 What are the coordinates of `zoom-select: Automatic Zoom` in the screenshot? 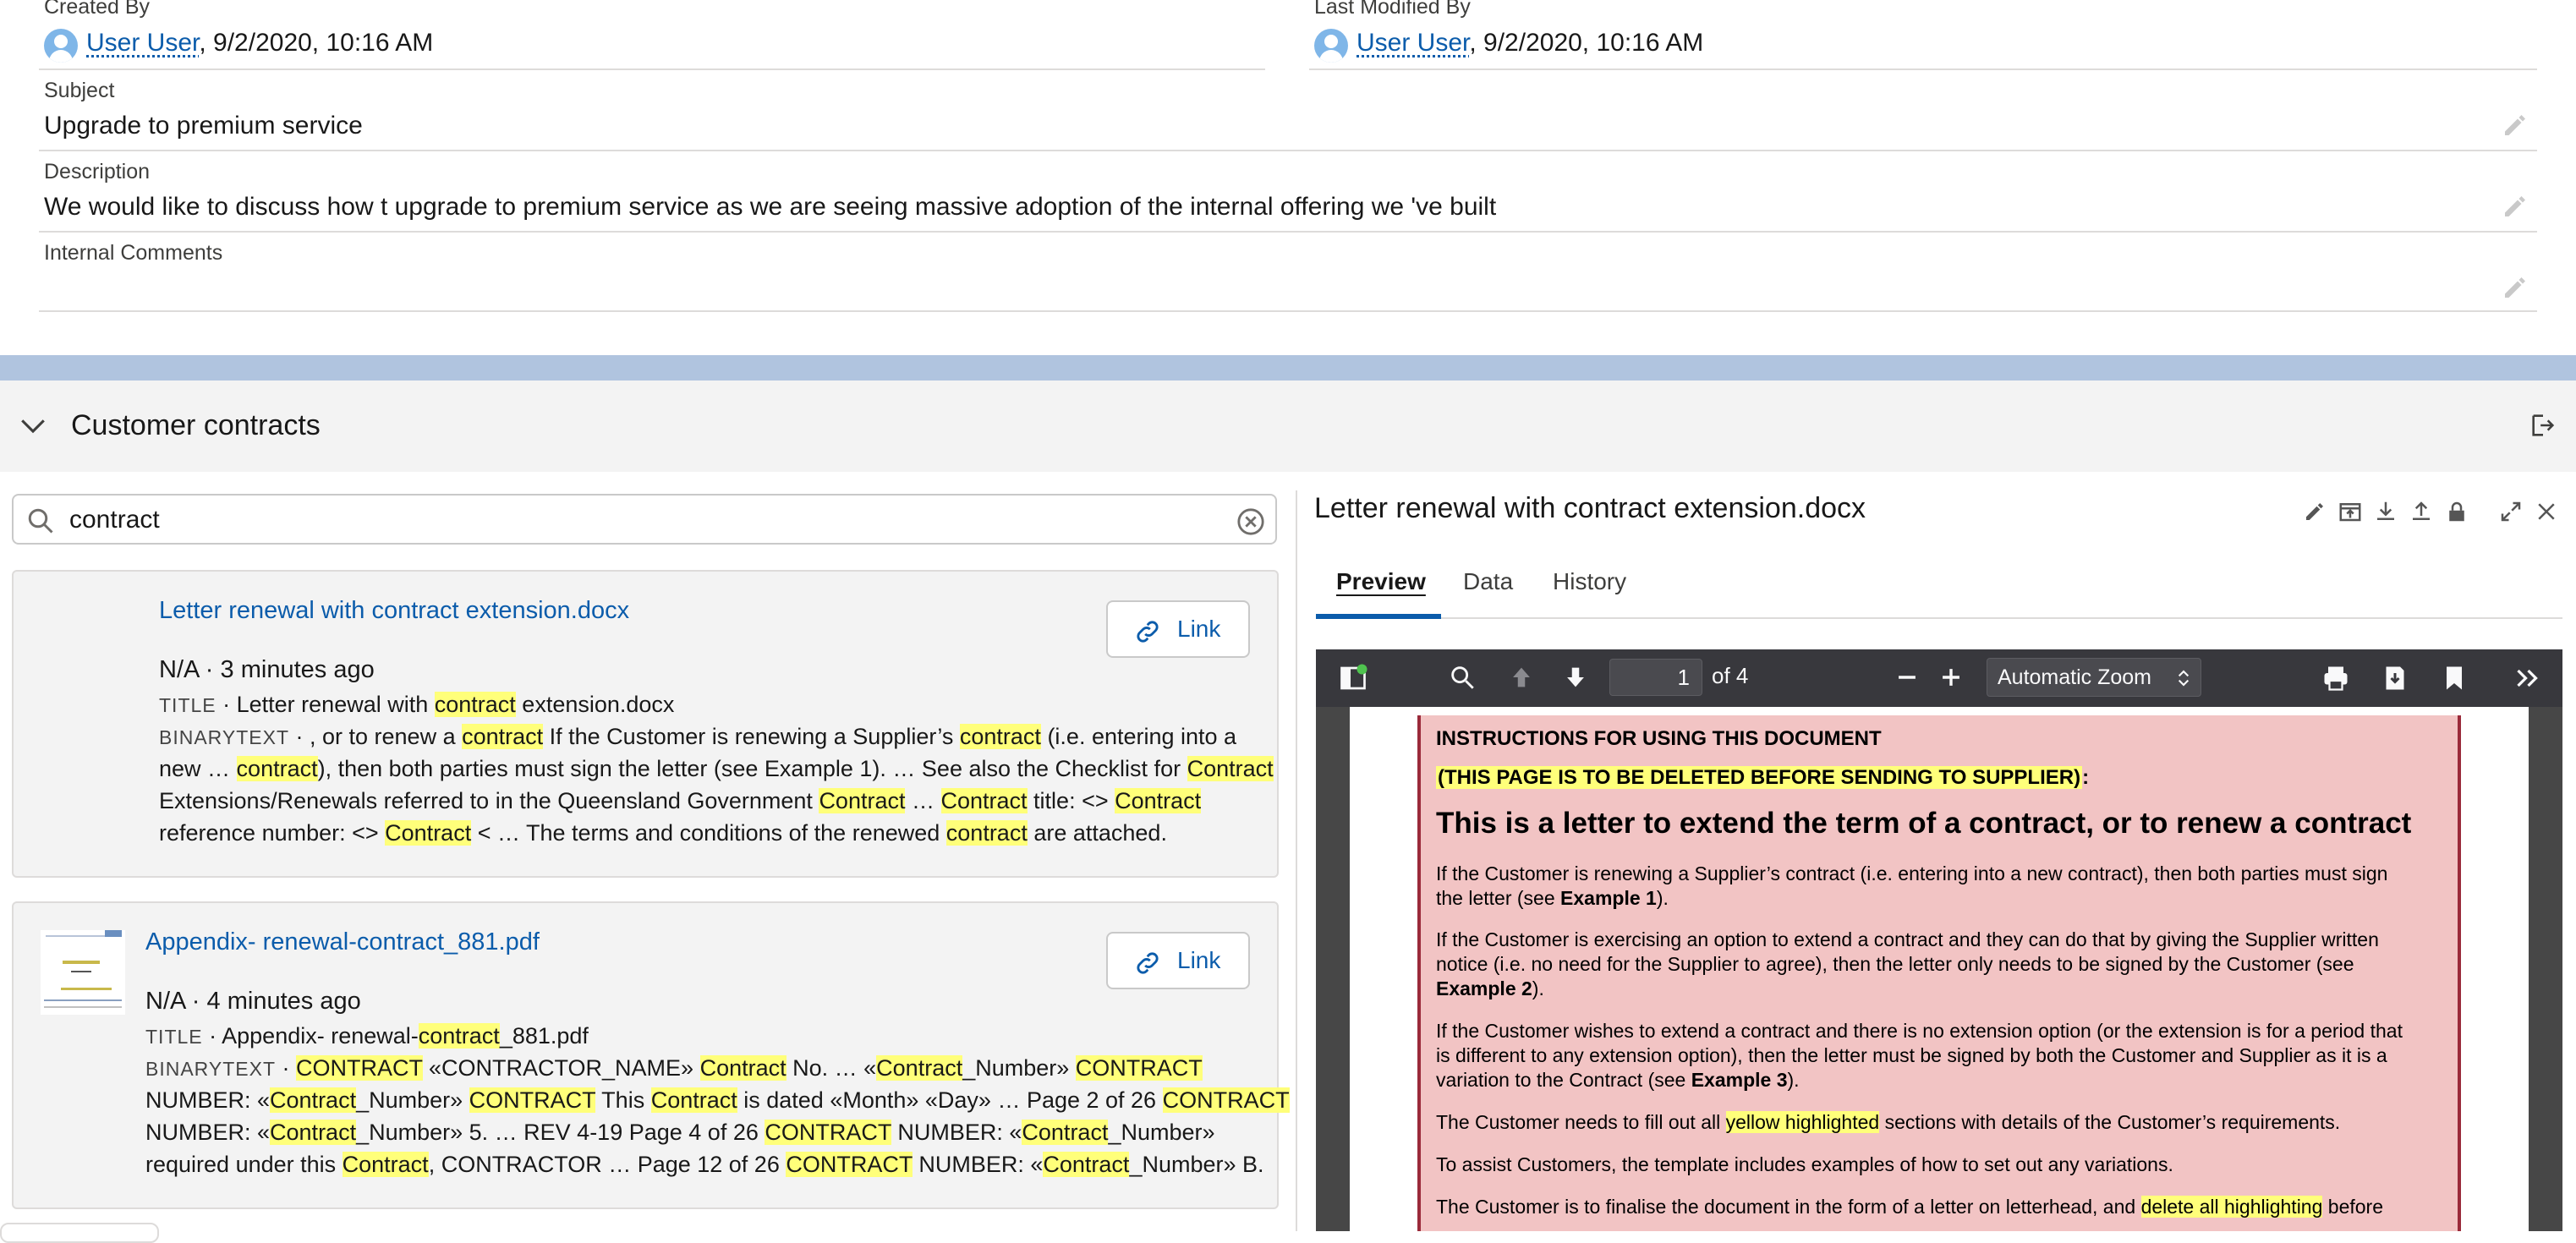 It's located at (2094, 677).